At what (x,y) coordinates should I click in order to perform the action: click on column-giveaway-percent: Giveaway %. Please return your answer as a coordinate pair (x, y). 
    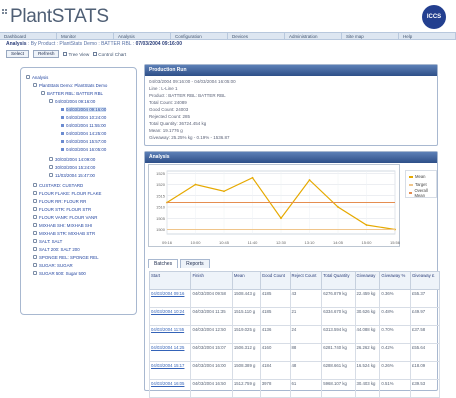
    Looking at the image, I should click on (395, 280).